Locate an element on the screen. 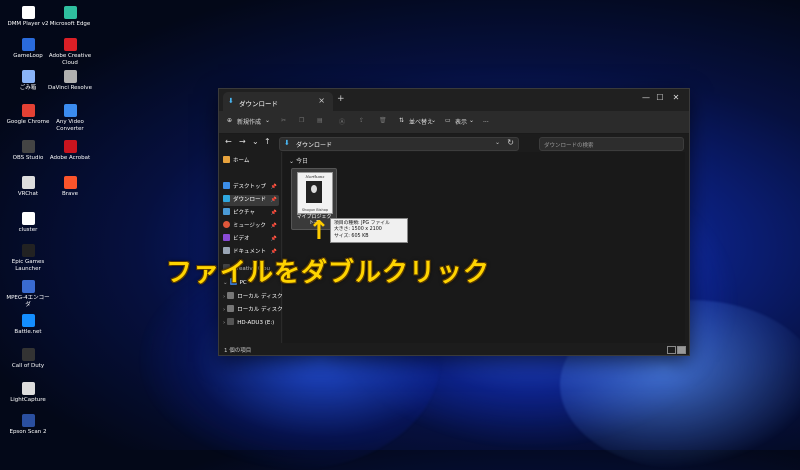 The image size is (800, 470). desktop-icon: Any Video Converter is located at coordinates (70, 118).